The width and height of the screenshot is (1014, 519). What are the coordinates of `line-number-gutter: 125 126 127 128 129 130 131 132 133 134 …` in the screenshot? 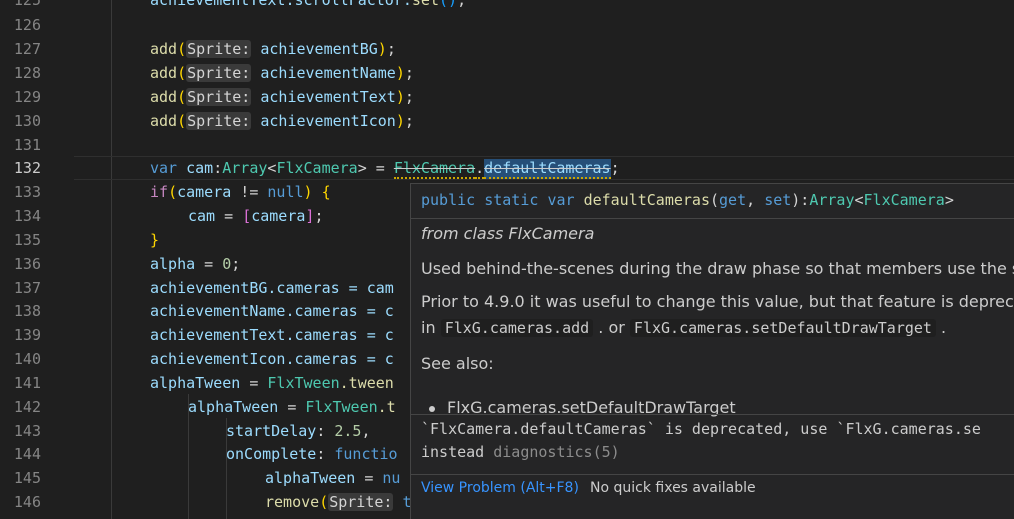 It's located at (37, 259).